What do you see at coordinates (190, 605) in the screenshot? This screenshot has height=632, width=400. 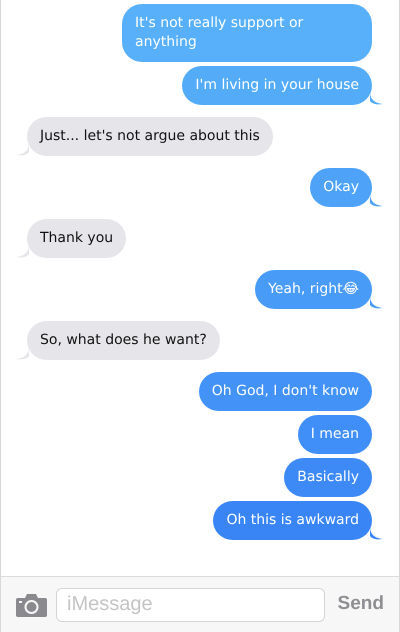 I see `message-input: iMessage` at bounding box center [190, 605].